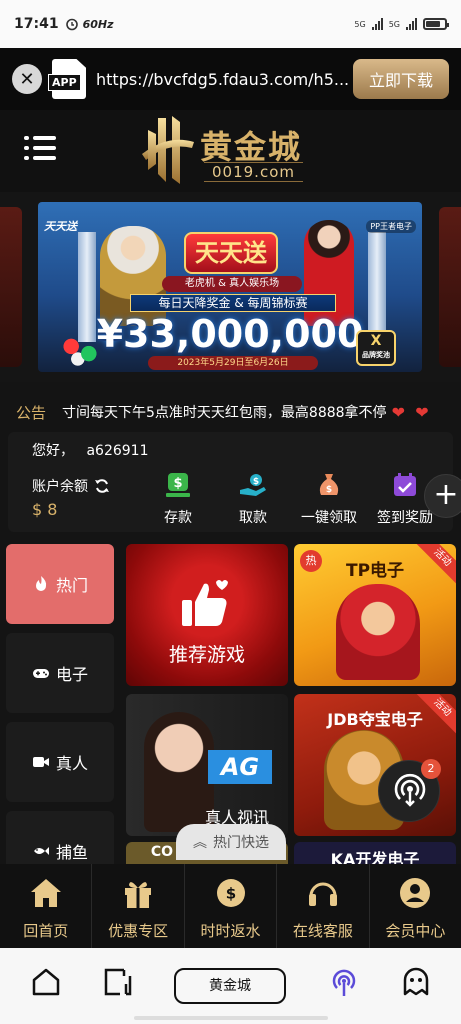 The image size is (461, 1024). Describe the element at coordinates (178, 499) in the screenshot. I see `deposit-button: $ 存款` at that location.